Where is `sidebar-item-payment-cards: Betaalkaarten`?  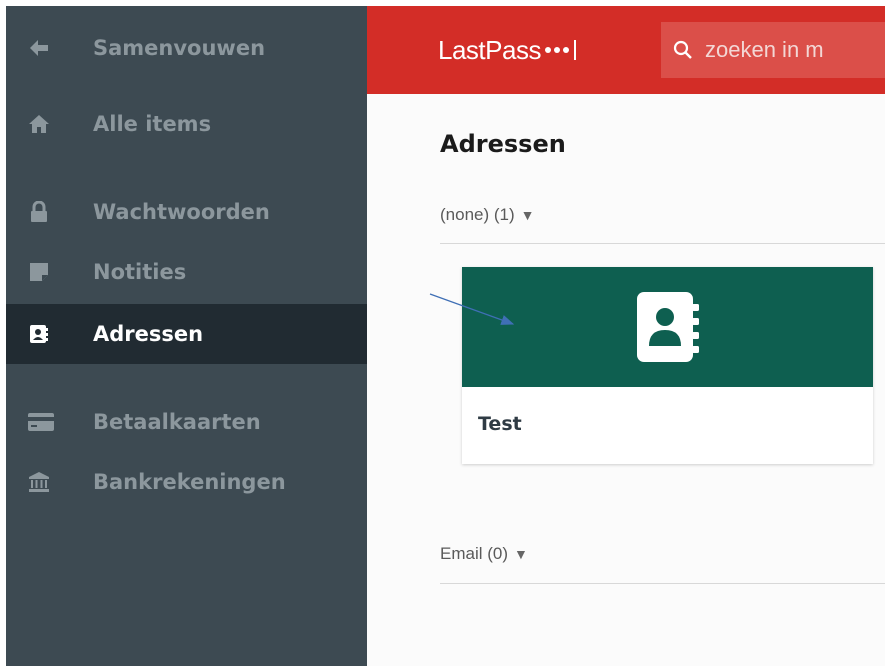
sidebar-item-payment-cards: Betaalkaarten is located at coordinates (186, 422).